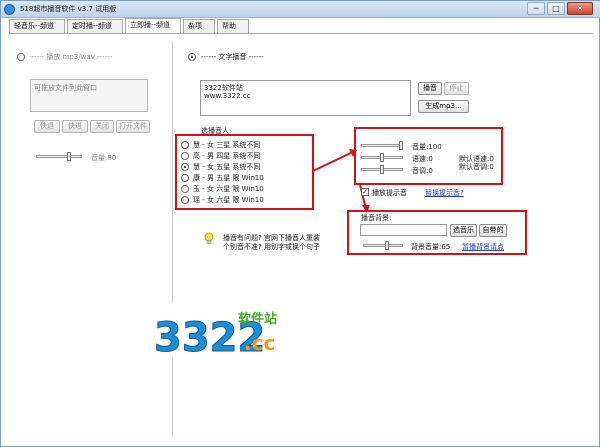 Image resolution: width=600 pixels, height=447 pixels. Describe the element at coordinates (69, 156) in the screenshot. I see `mp3-volume-thumb` at that location.